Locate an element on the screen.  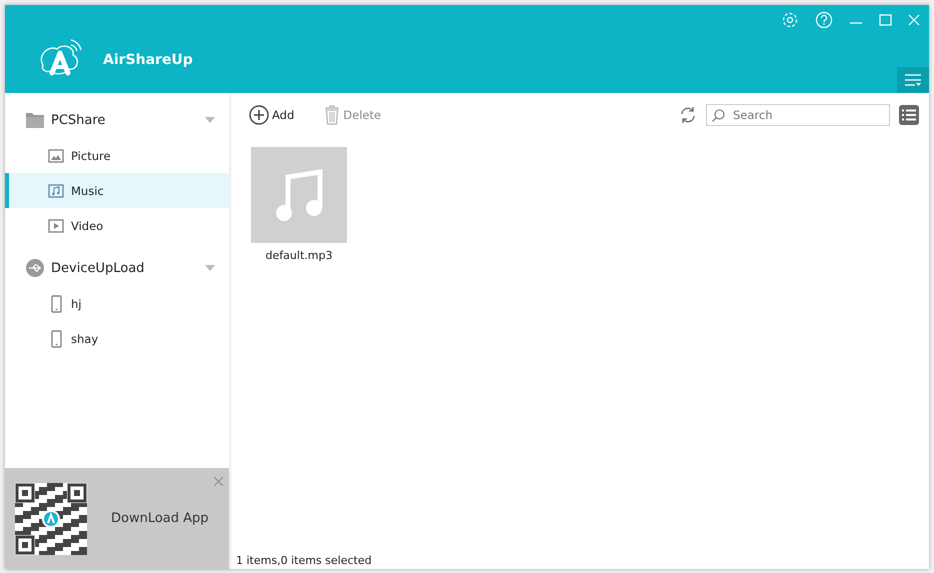
sidebar-item: Picture is located at coordinates (117, 155).